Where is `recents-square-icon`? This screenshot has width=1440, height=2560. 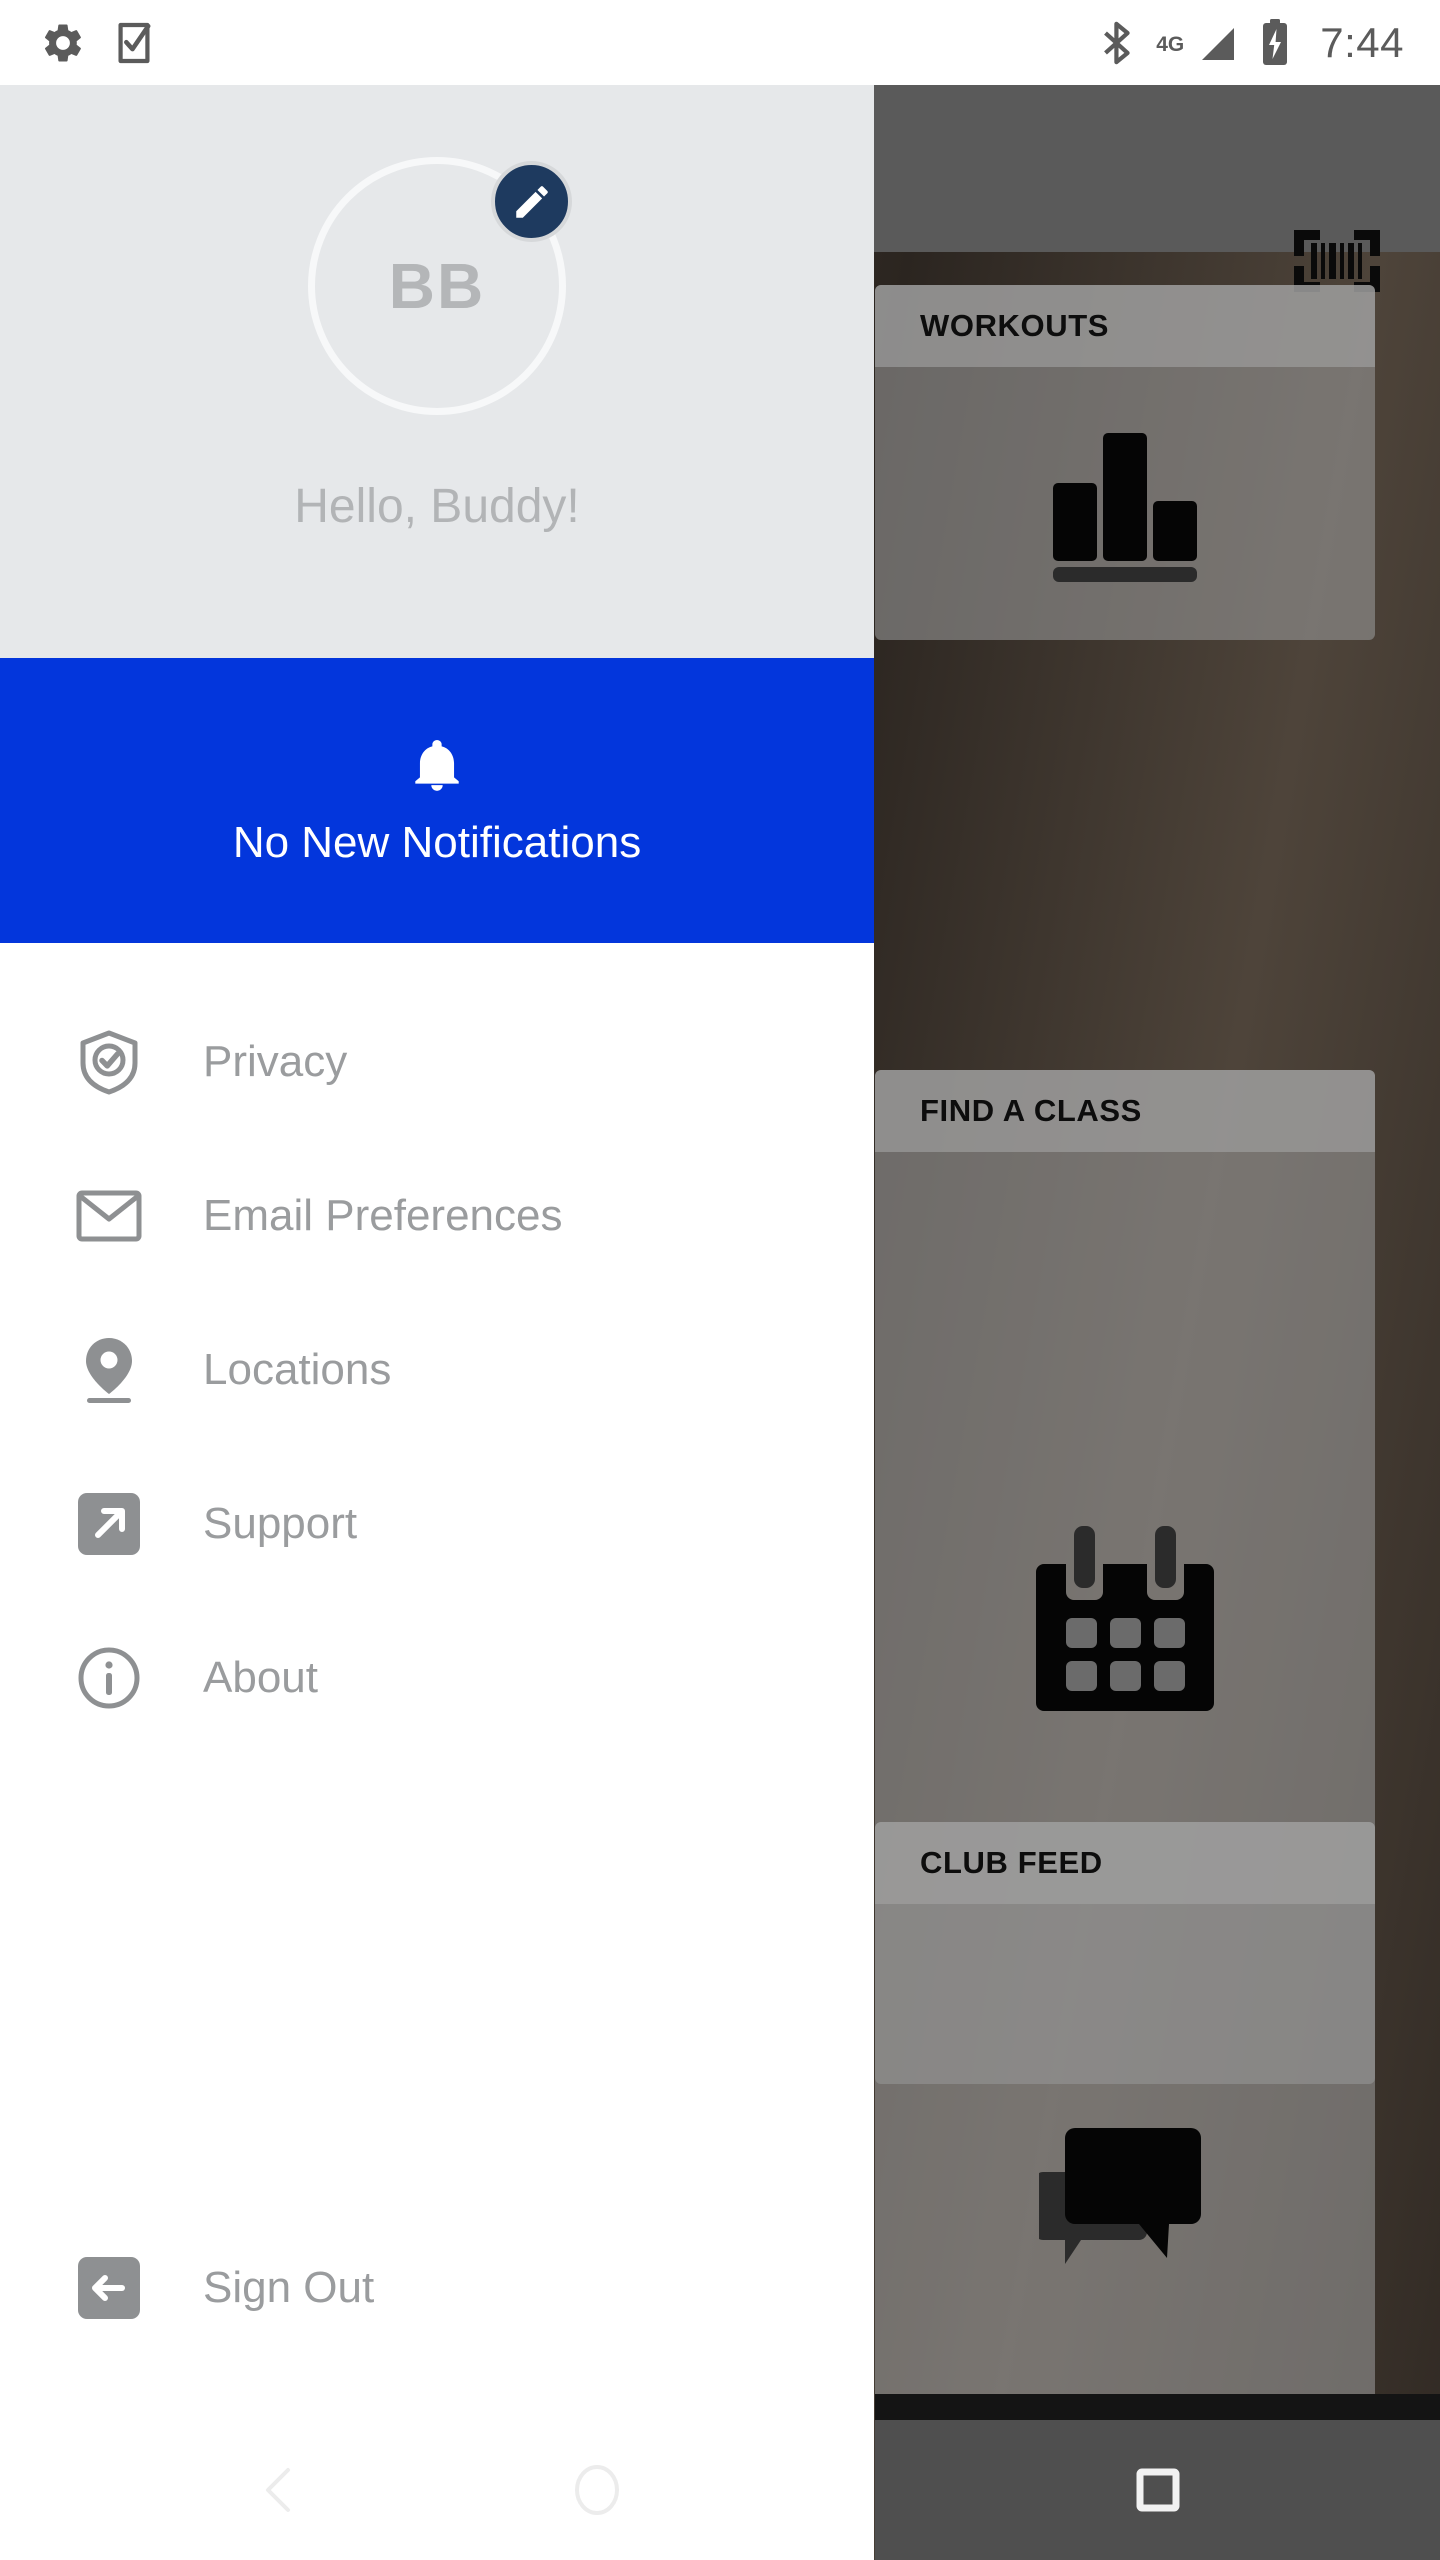
recents-square-icon is located at coordinates (1158, 2490).